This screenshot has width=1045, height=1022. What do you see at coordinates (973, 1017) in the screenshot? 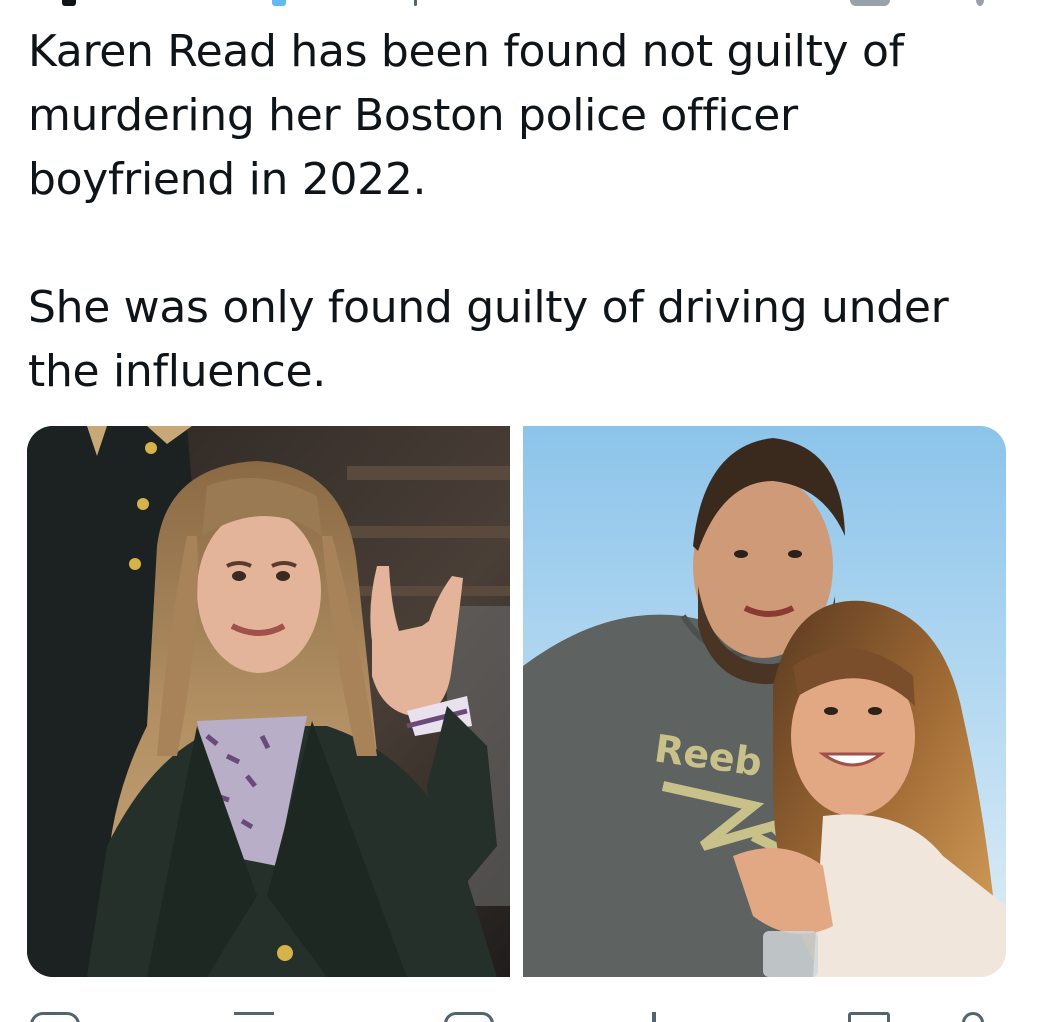
I see `share-icon` at bounding box center [973, 1017].